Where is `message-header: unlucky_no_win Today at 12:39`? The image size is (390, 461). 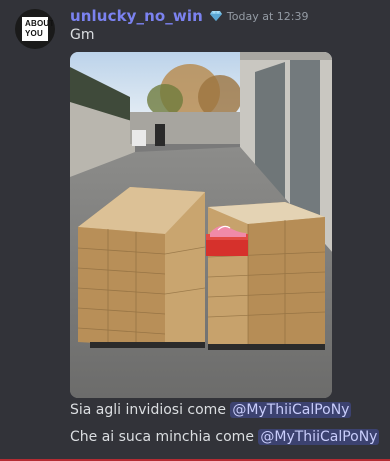
message-header: unlucky_no_win Today at 12:39 is located at coordinates (189, 16).